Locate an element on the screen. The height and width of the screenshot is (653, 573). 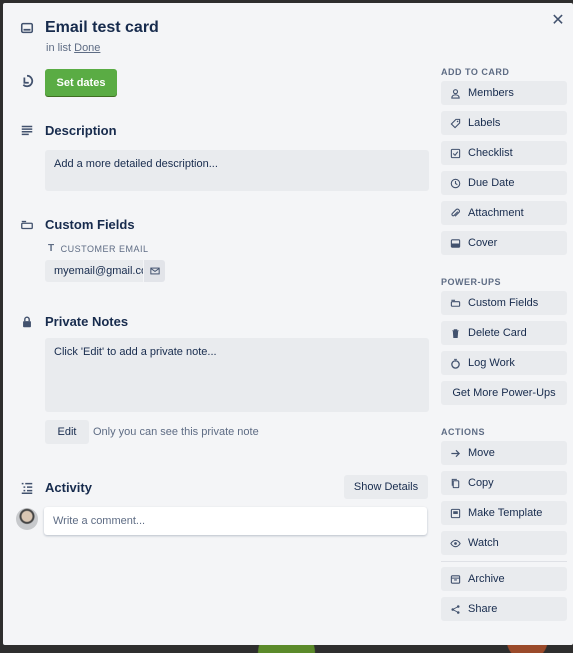
add-to-card-heading: ADD TO CARD is located at coordinates (475, 72).